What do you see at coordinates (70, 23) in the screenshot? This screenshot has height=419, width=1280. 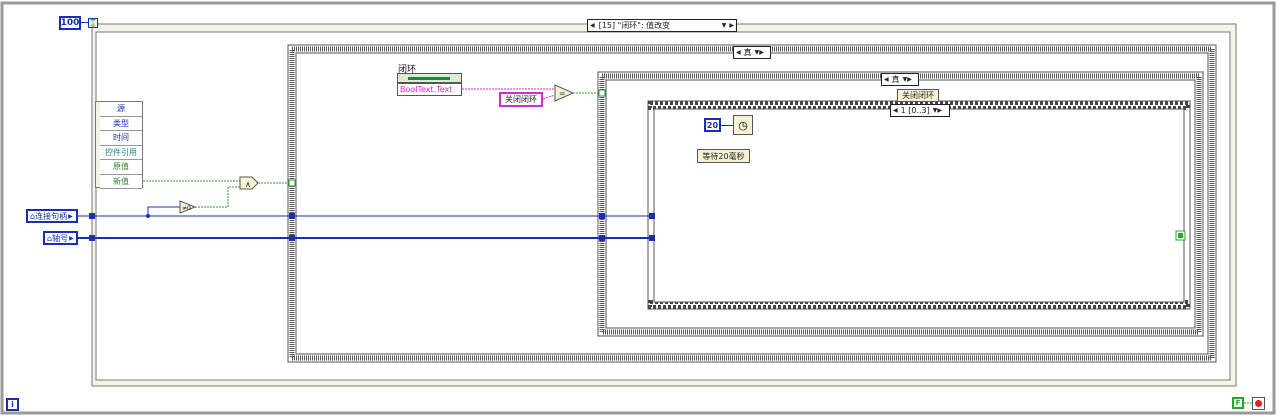 I see `timeout-constant: 100` at bounding box center [70, 23].